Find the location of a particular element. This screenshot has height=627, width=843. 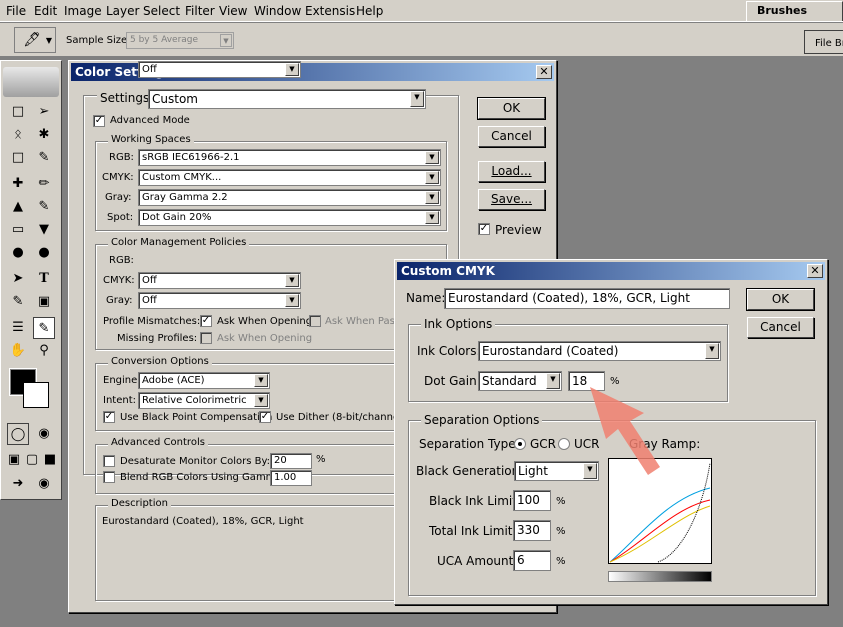

lasso-icon: ᛟ is located at coordinates (18, 135).